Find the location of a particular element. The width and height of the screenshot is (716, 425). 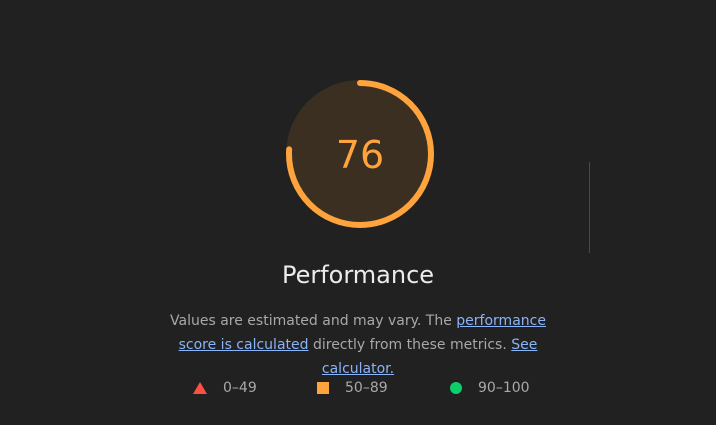

score-legend: 0–49 50–89 90–100 is located at coordinates (358, 390).